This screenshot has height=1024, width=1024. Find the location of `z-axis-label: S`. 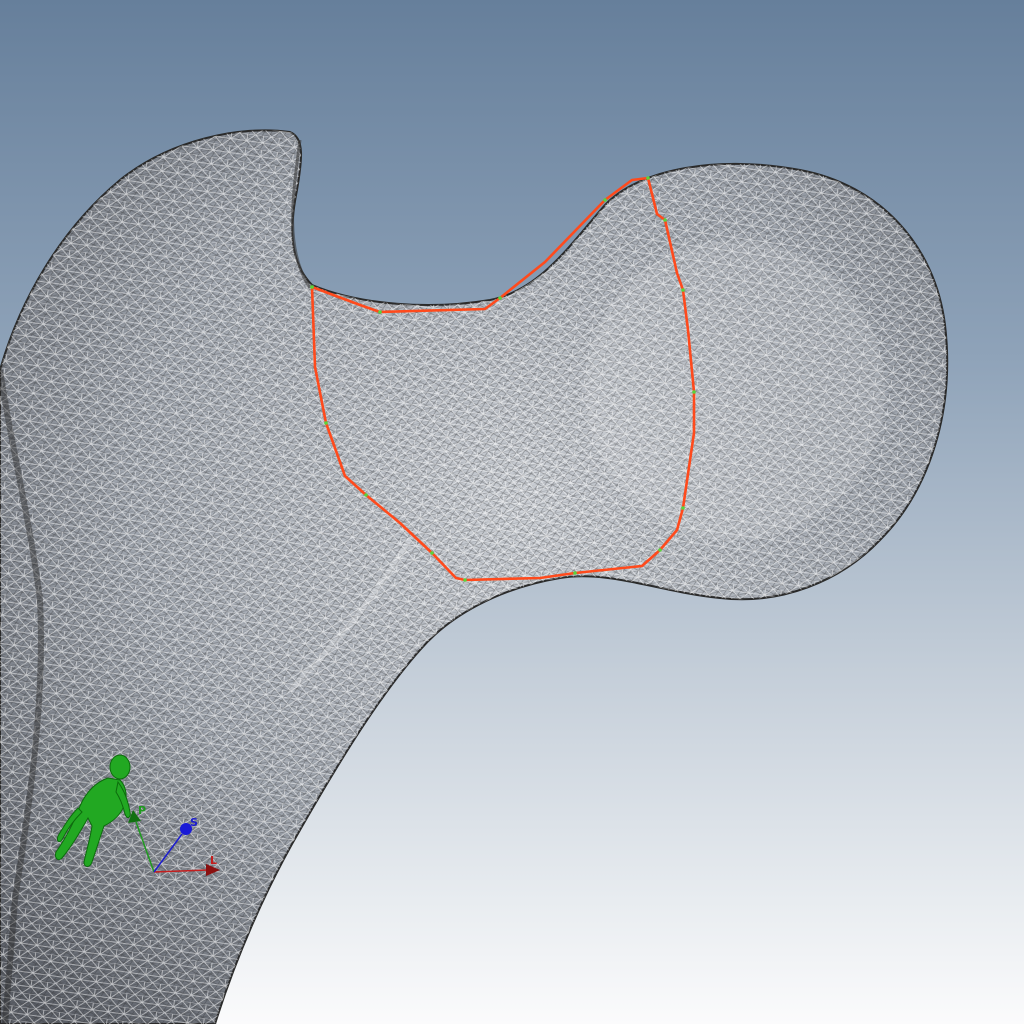

z-axis-label: S is located at coordinates (194, 822).